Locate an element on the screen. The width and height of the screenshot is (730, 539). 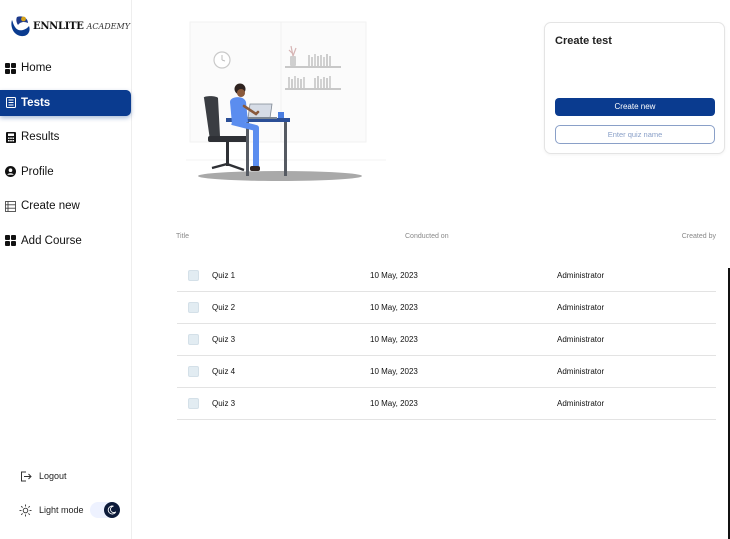
sidebar-item-label: Results is located at coordinates (40, 137).